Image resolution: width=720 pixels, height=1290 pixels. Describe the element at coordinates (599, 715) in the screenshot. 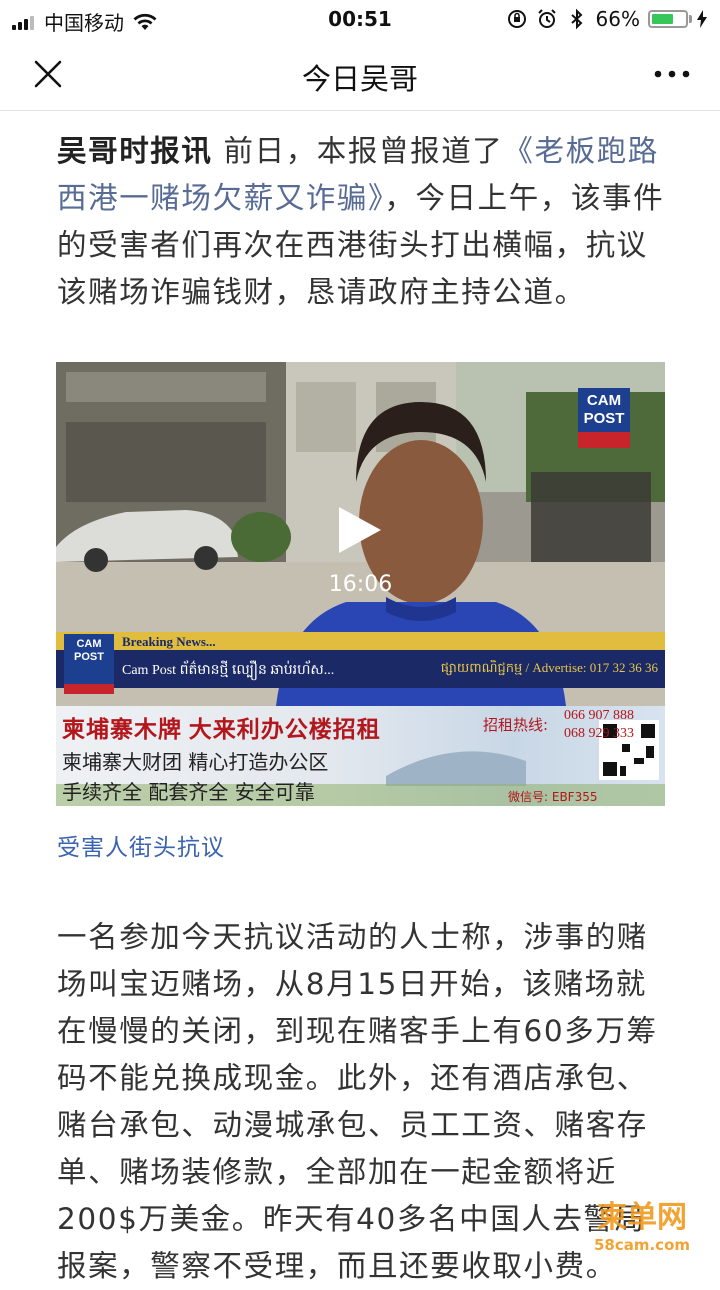

I see `ad-phone-1: 066 907 888` at that location.